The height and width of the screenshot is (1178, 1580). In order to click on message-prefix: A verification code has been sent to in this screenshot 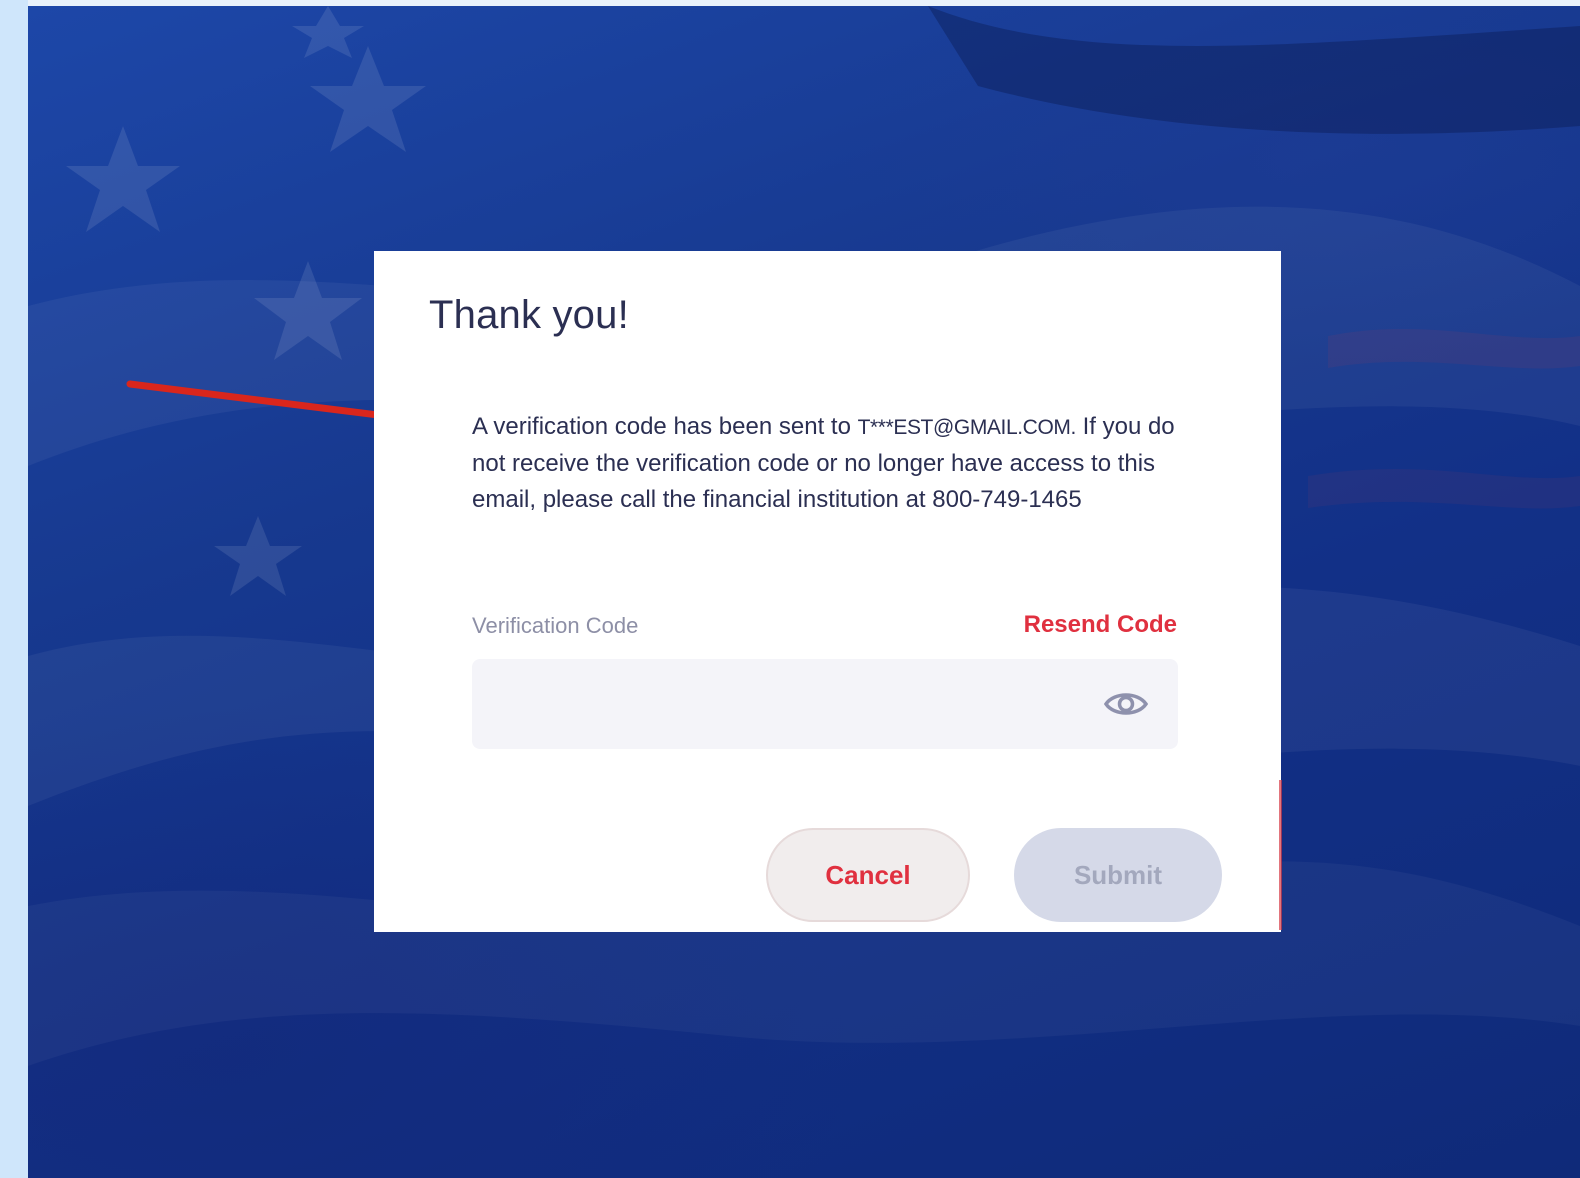, I will do `click(665, 426)`.